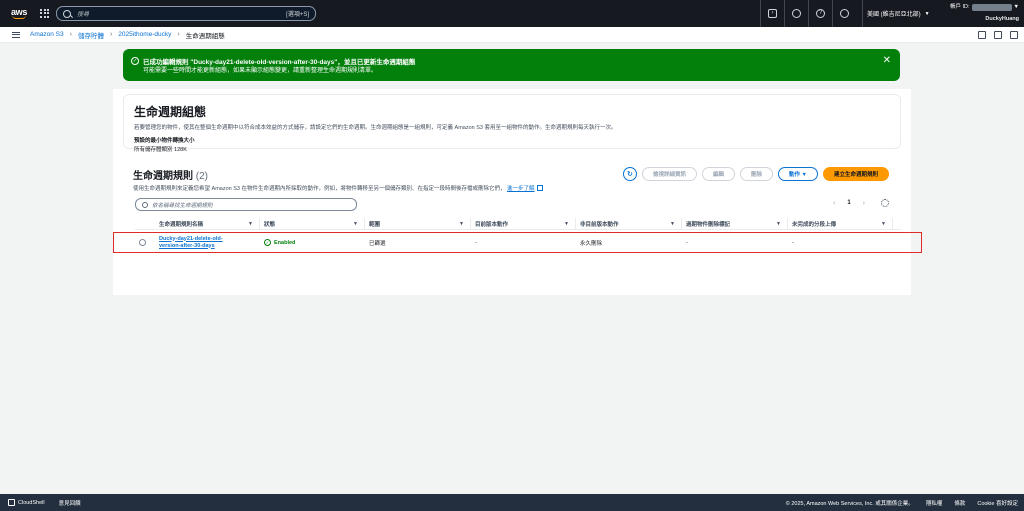  What do you see at coordinates (998, 35) in the screenshot?
I see `info-panel-icon` at bounding box center [998, 35].